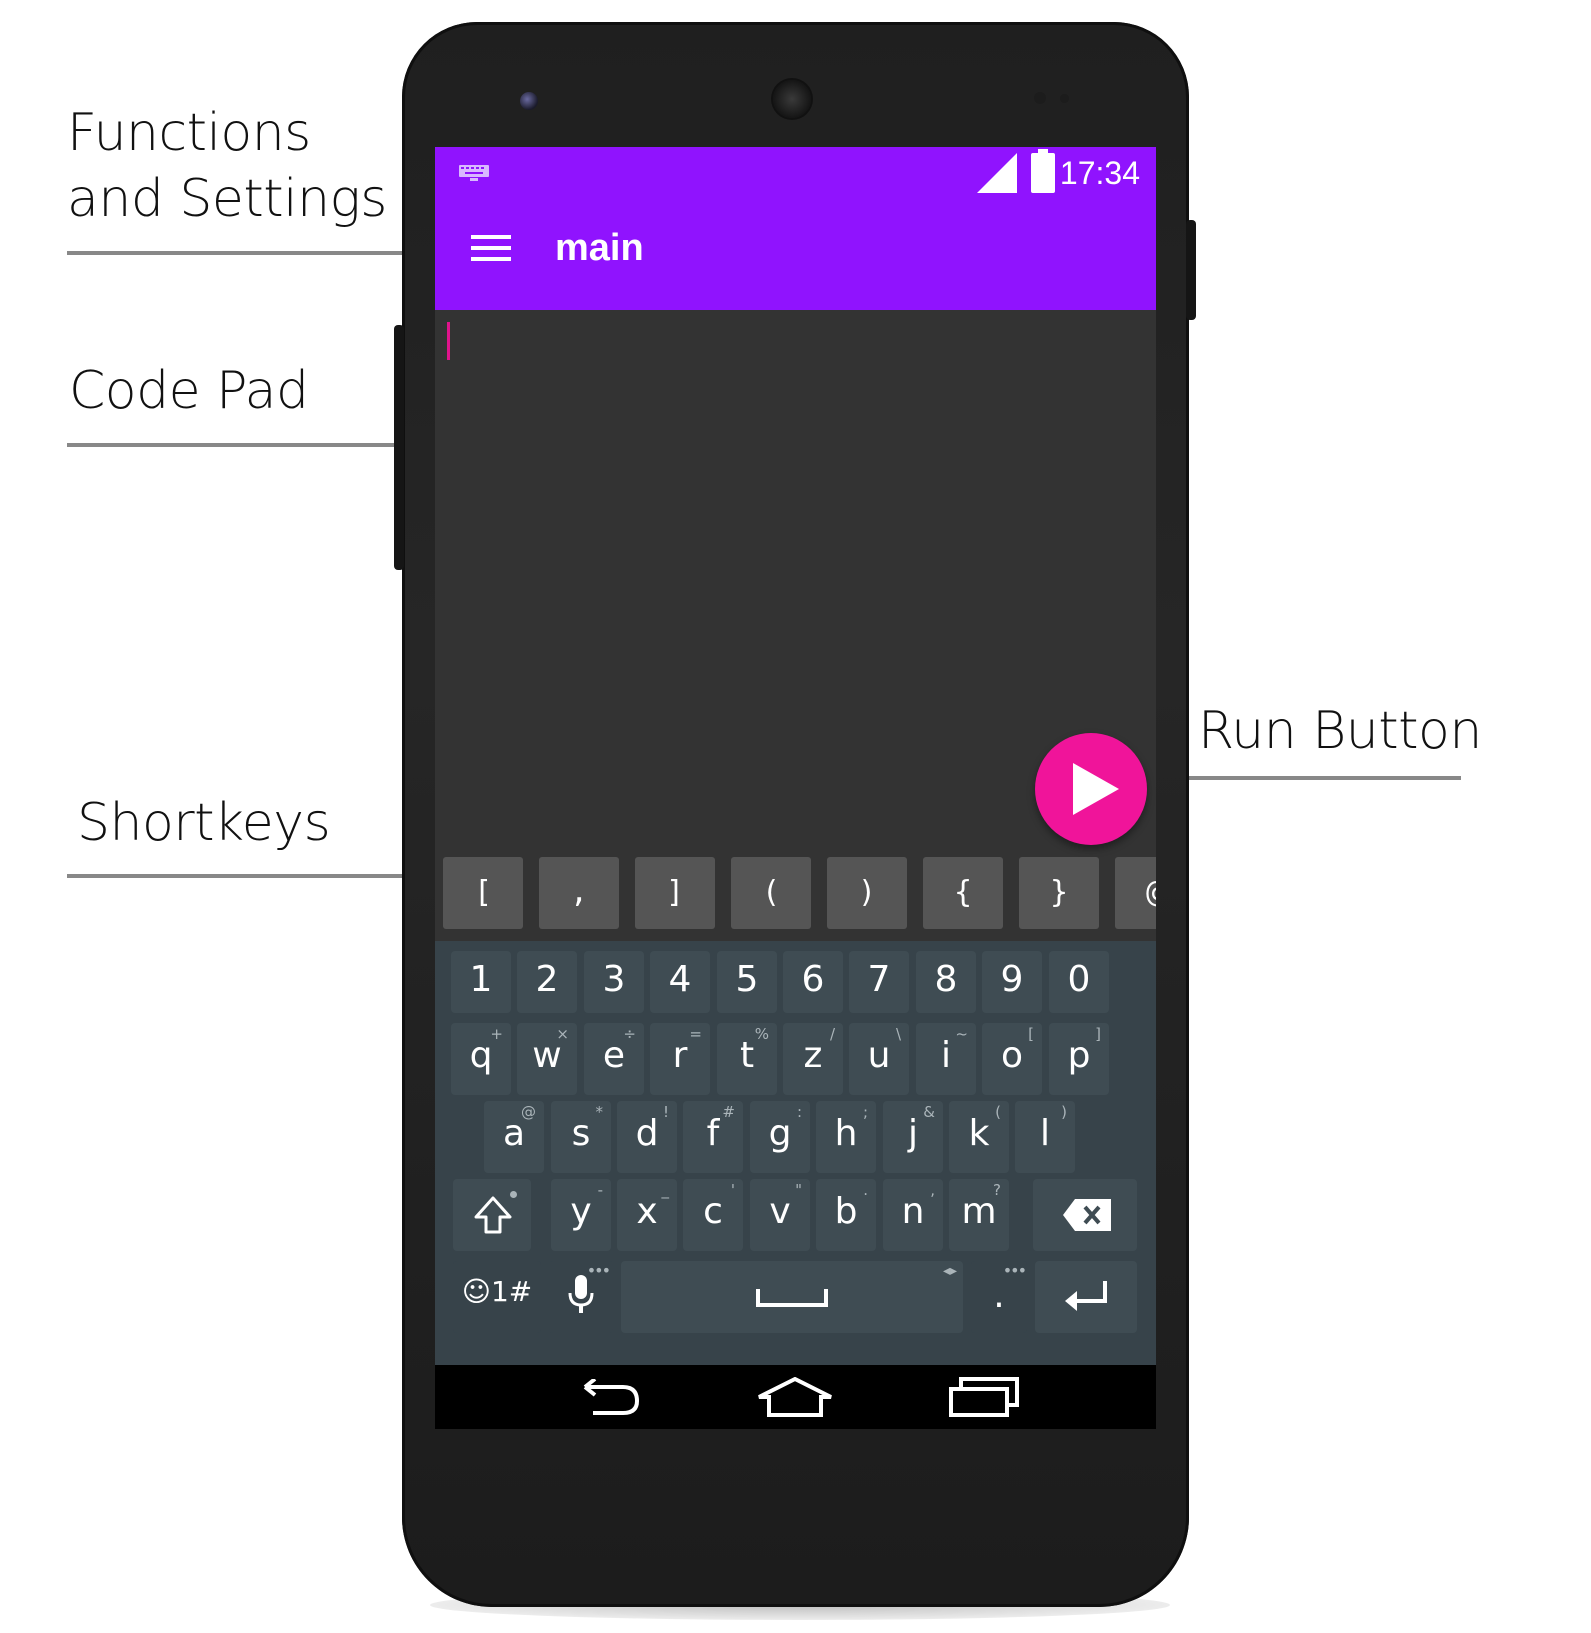  Describe the element at coordinates (598, 1270) in the screenshot. I see `voice-key-dots: •••` at that location.